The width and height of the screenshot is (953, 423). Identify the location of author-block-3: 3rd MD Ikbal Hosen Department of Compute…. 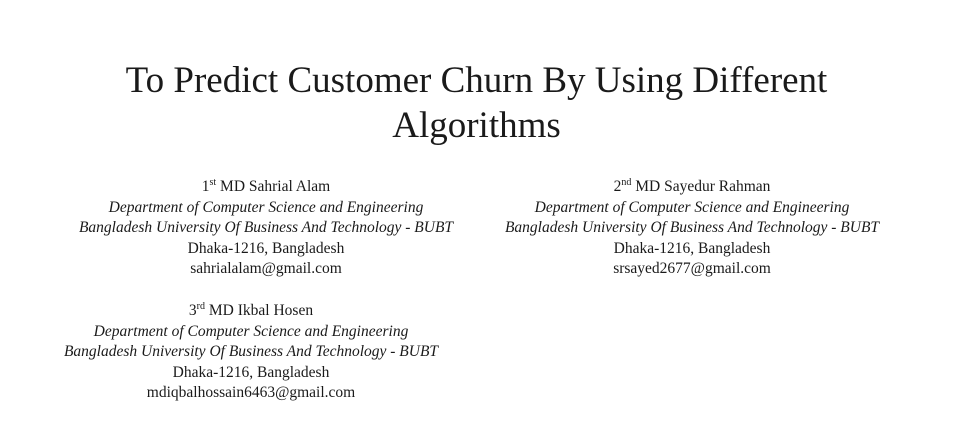
(251, 352).